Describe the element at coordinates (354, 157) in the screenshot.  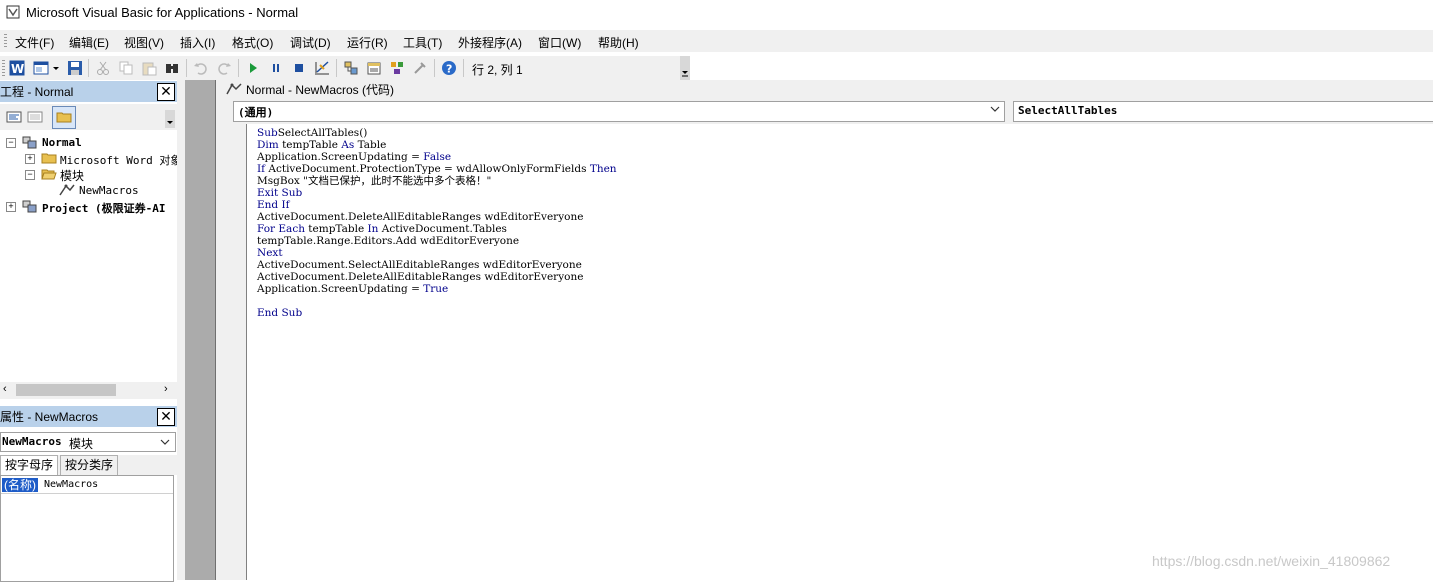
I see `code-line: Application.ScreenUpdating = False` at that location.